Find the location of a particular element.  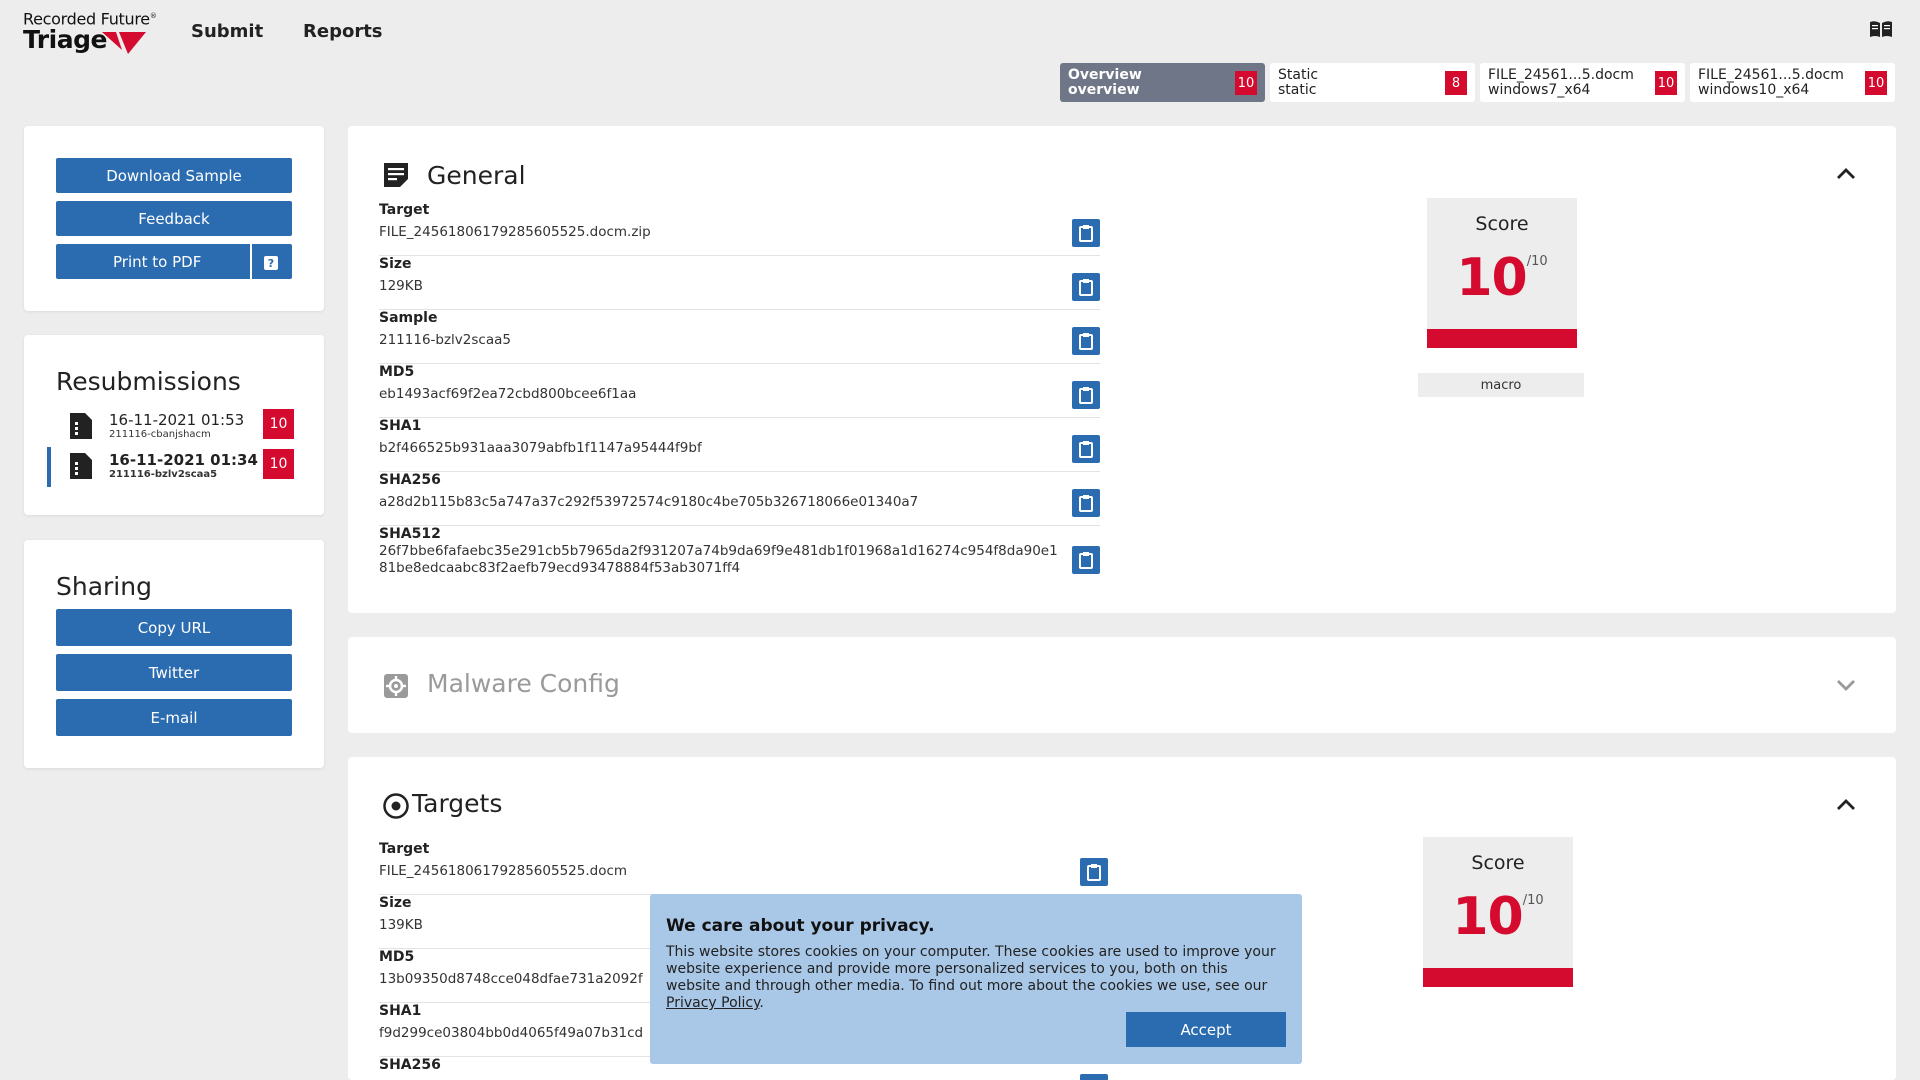

tab-windows7: FILE_24561...5.docm windows7_x64 10 is located at coordinates (1582, 82).